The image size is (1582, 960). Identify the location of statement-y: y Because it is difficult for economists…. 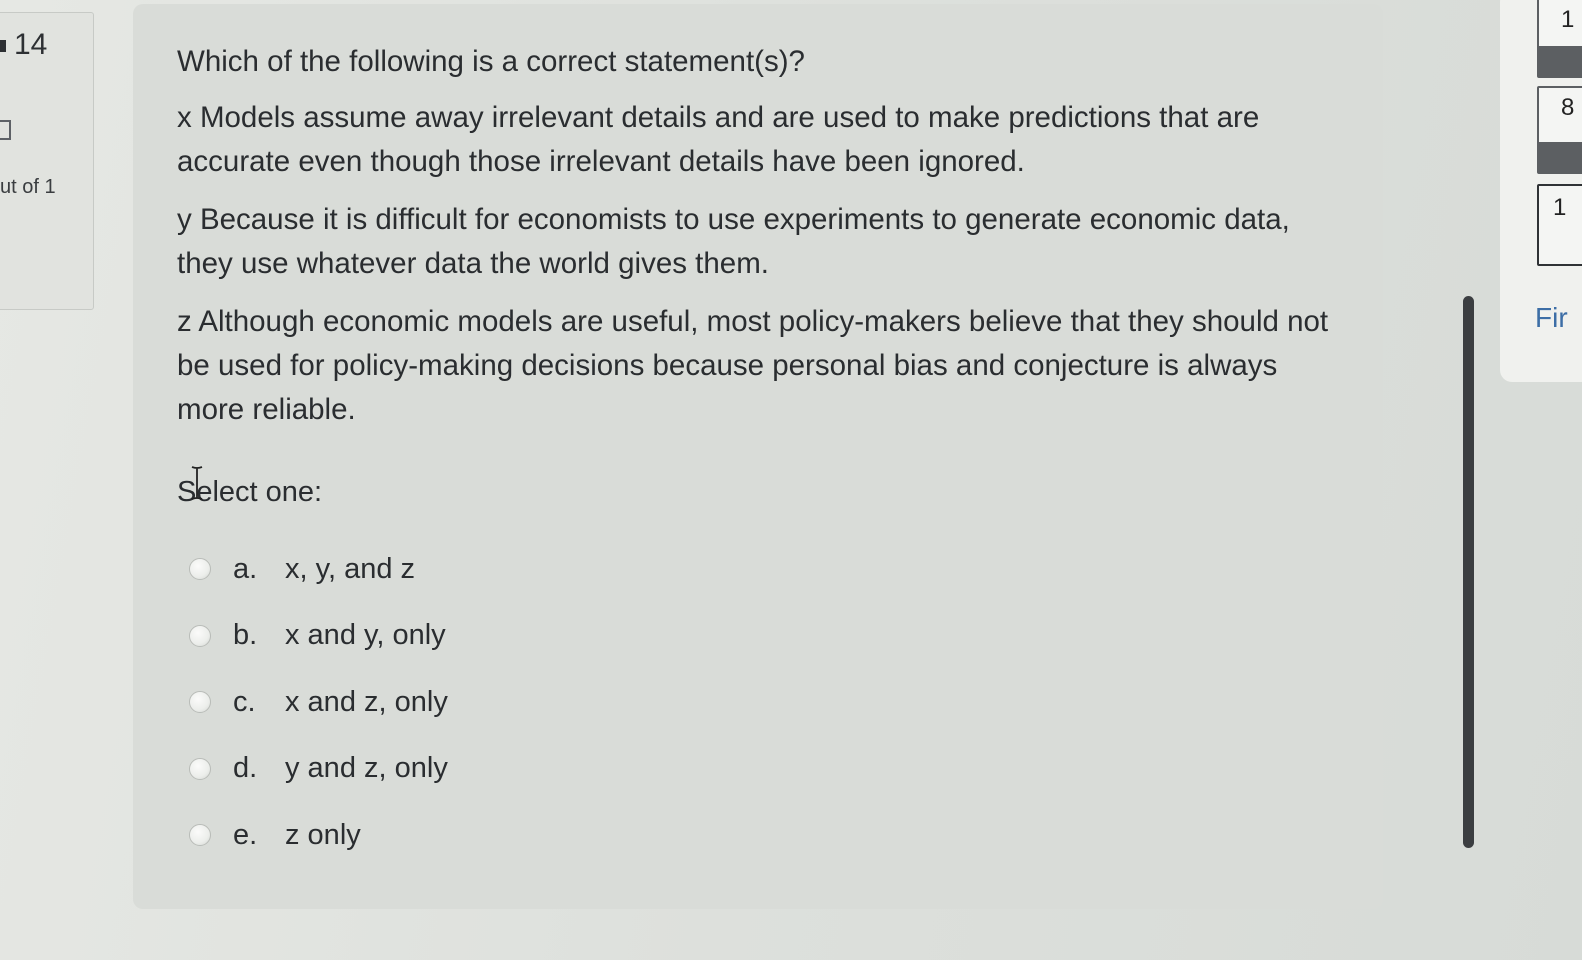
(733, 241).